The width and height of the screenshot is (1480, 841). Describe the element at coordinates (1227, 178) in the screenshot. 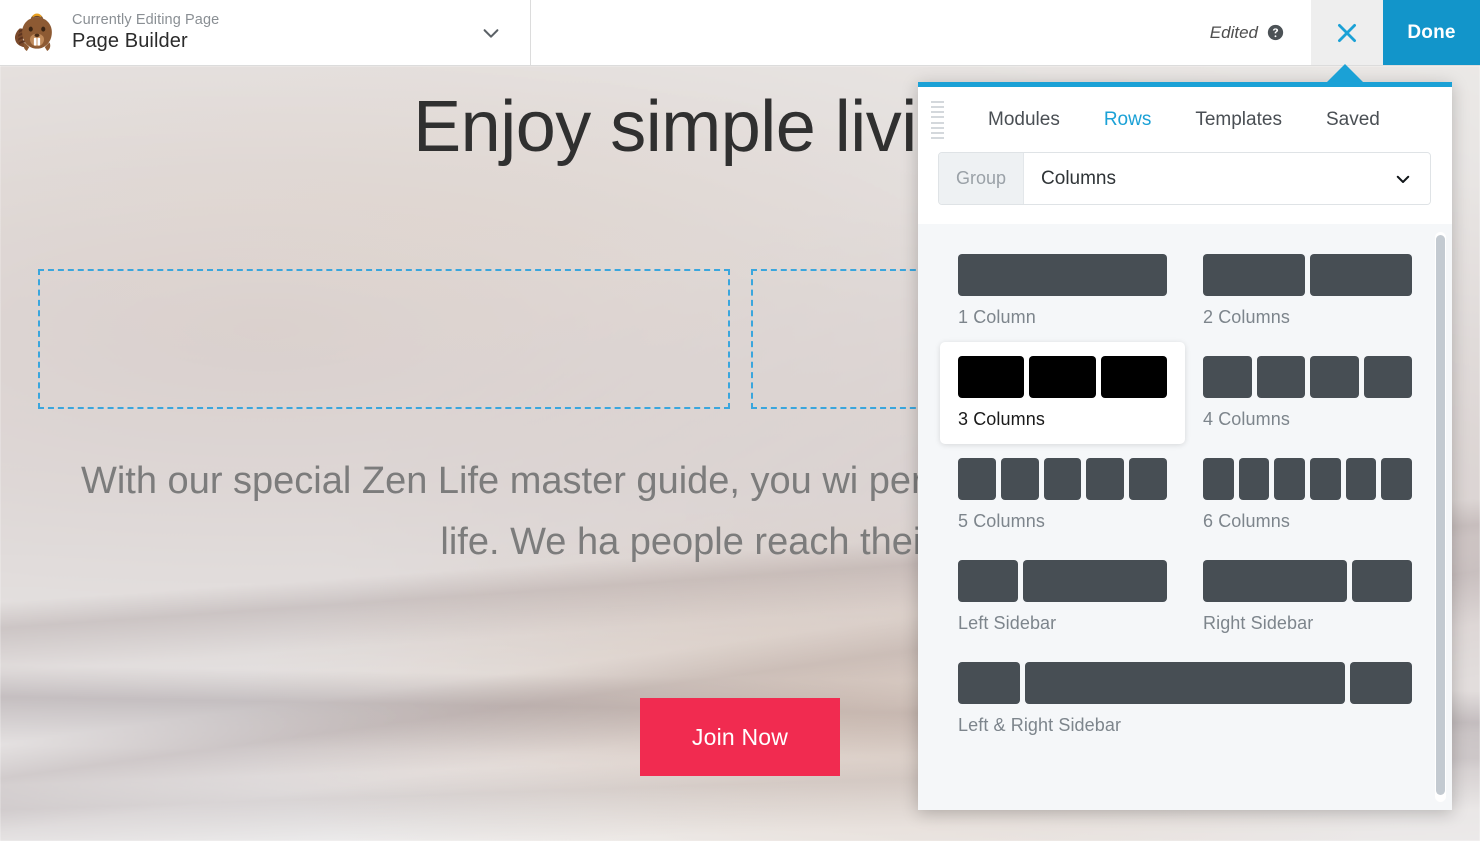

I see `group-select: Columns` at that location.